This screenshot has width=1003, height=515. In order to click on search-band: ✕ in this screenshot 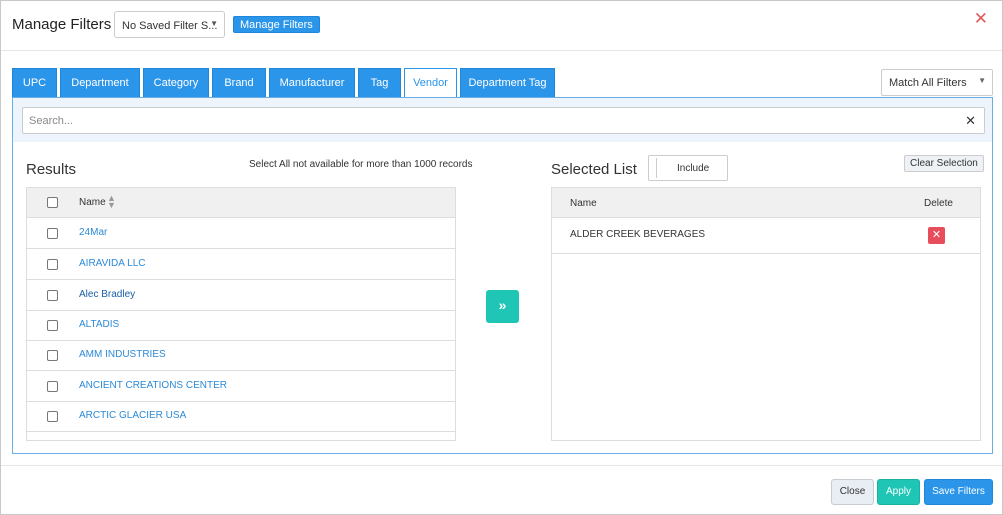, I will do `click(502, 120)`.